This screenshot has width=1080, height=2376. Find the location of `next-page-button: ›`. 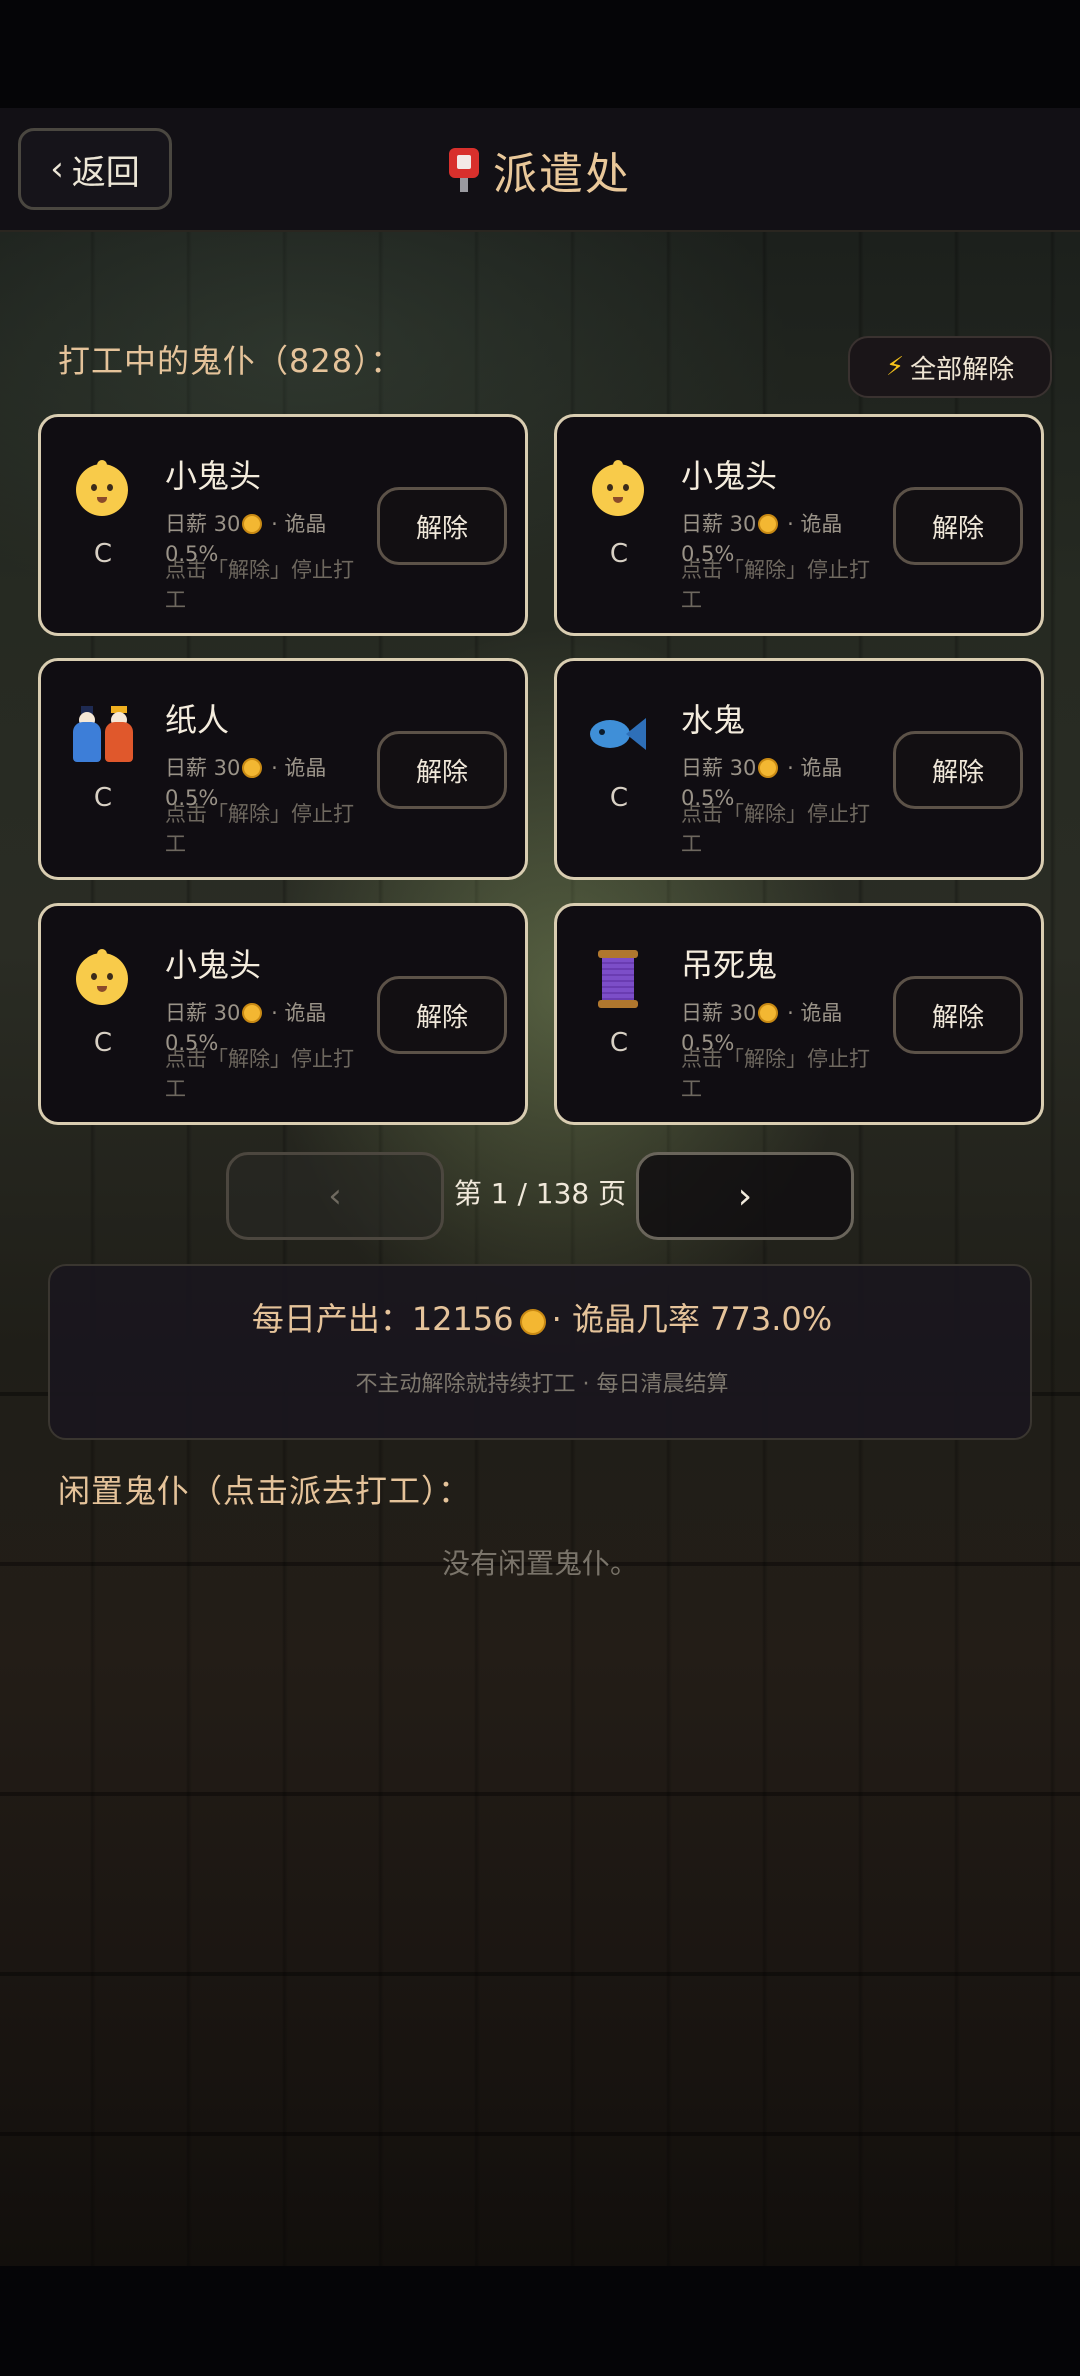

next-page-button: › is located at coordinates (745, 1196).